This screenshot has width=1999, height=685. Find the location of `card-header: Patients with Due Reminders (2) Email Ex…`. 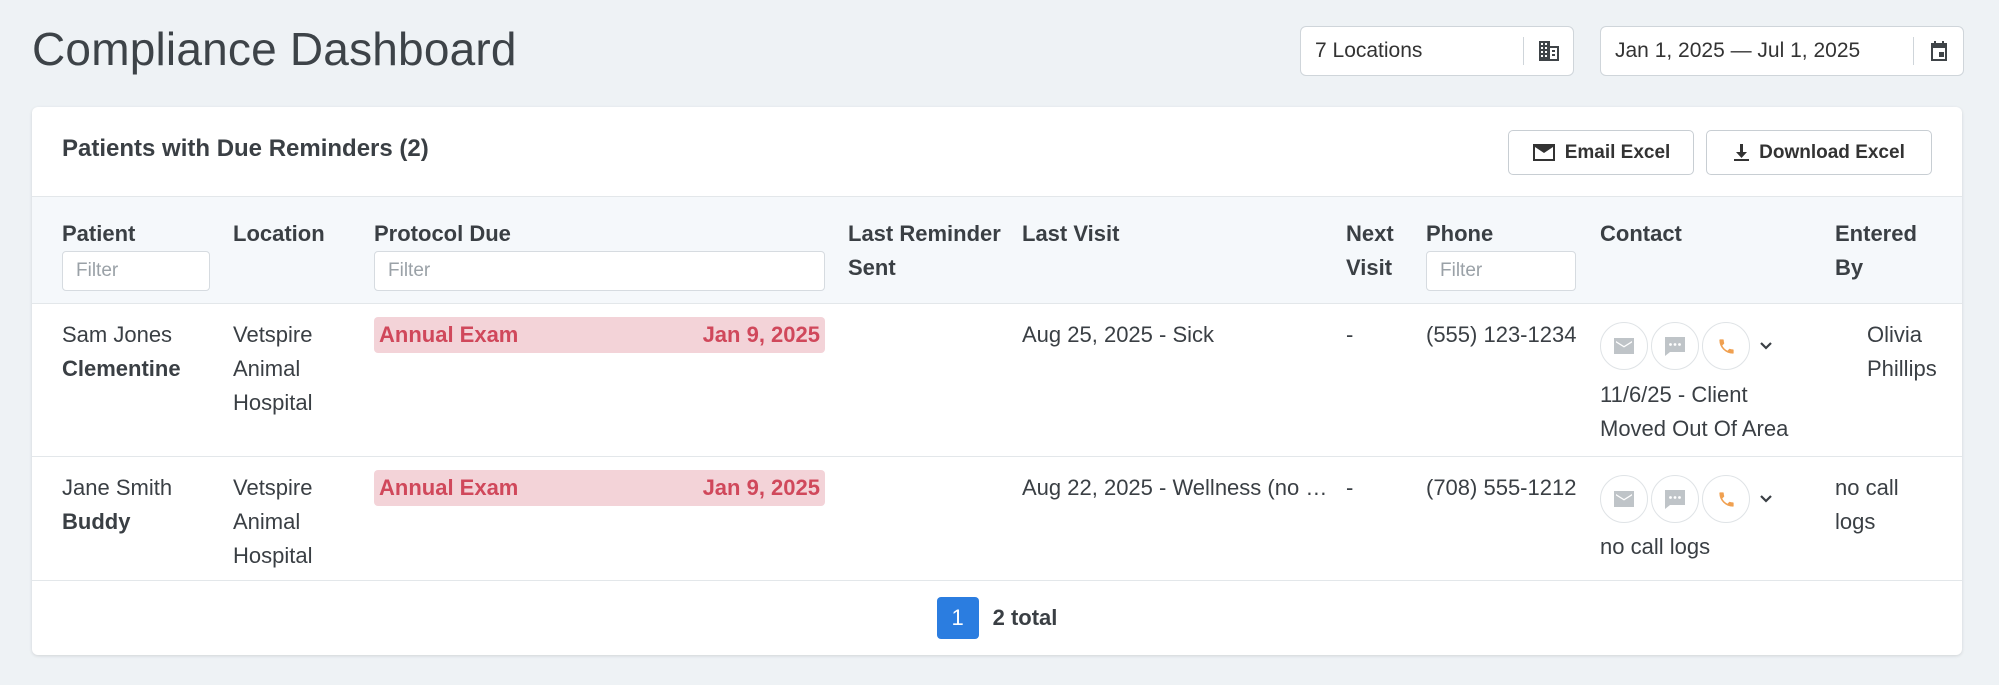

card-header: Patients with Due Reminders (2) Email Ex… is located at coordinates (997, 152).